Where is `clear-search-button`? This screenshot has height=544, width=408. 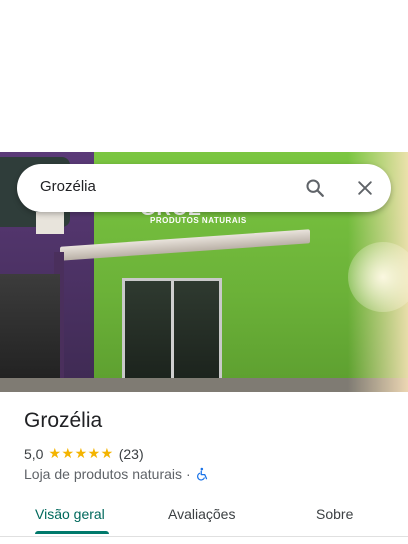 clear-search-button is located at coordinates (365, 188).